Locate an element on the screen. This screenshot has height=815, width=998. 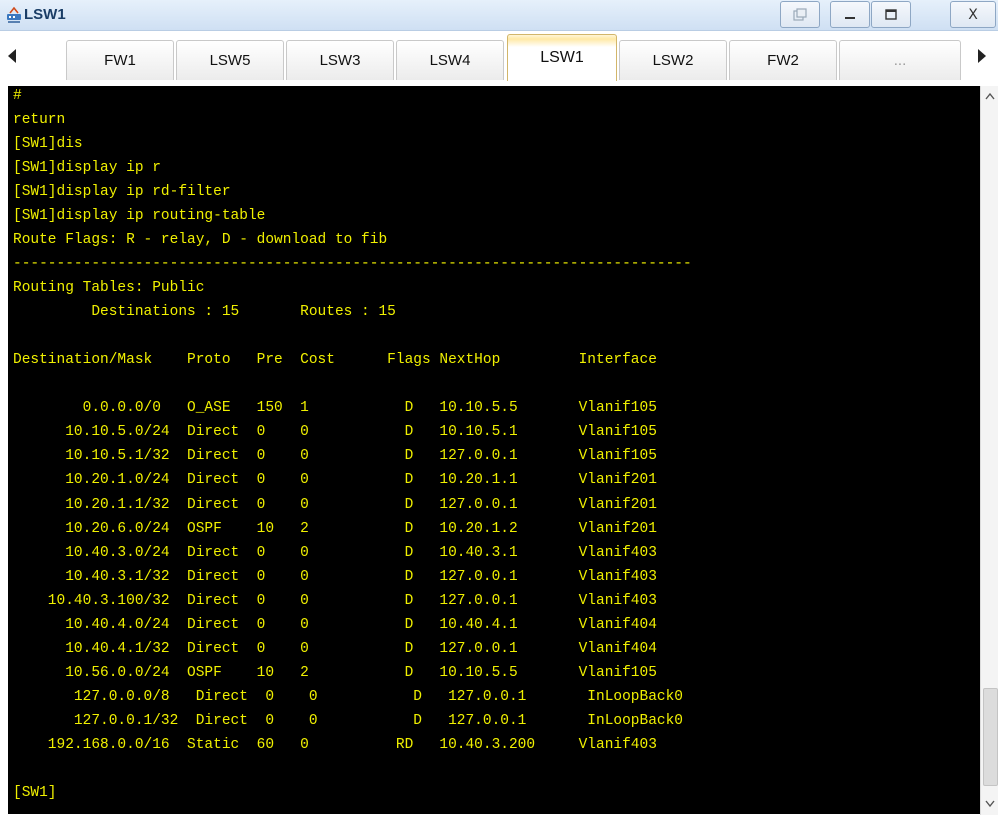
terminal-line: # is located at coordinates (17, 96).